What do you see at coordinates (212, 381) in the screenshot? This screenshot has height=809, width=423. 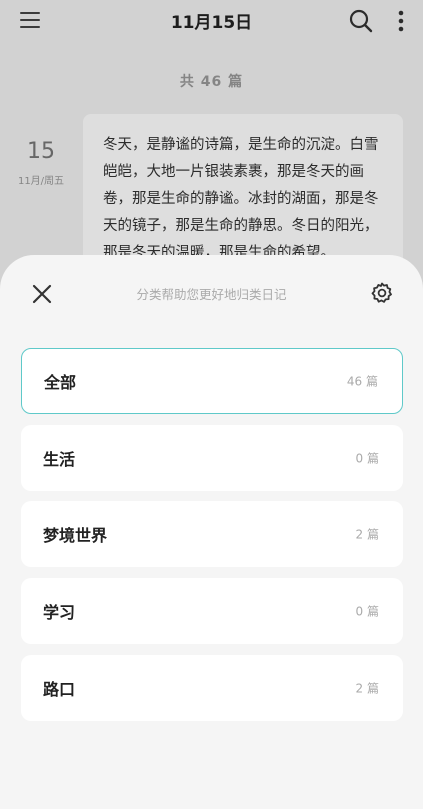 I see `category-item-all: 全部 46 篇` at bounding box center [212, 381].